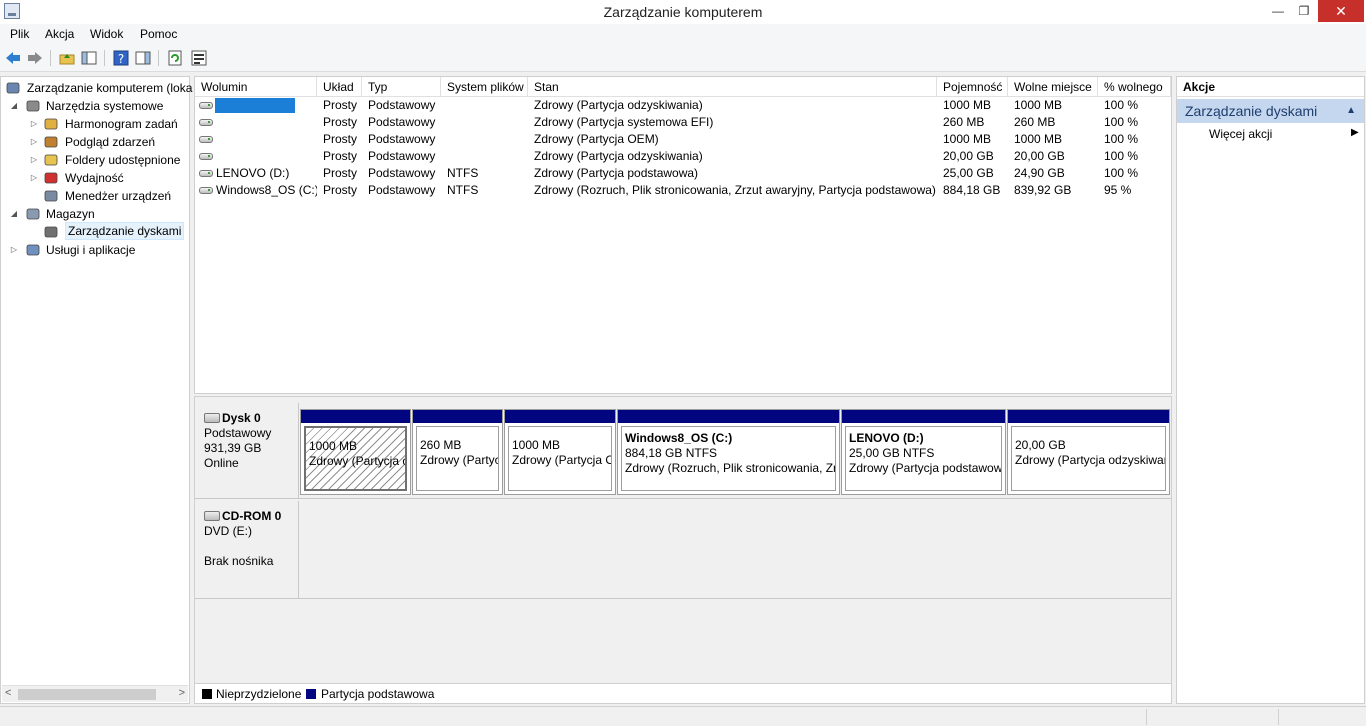 The image size is (1366, 726). What do you see at coordinates (121, 124) in the screenshot?
I see `tree-item-label: Harmonogram zadań` at bounding box center [121, 124].